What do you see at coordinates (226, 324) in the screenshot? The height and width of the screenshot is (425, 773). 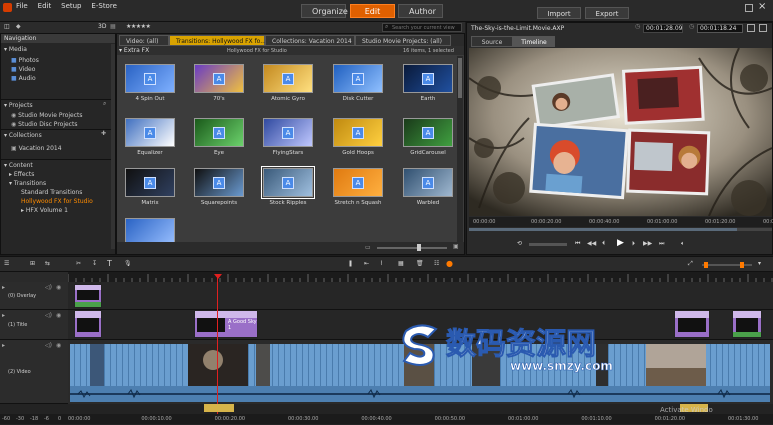 I see `title-clip-main: A Good Sky 1` at bounding box center [226, 324].